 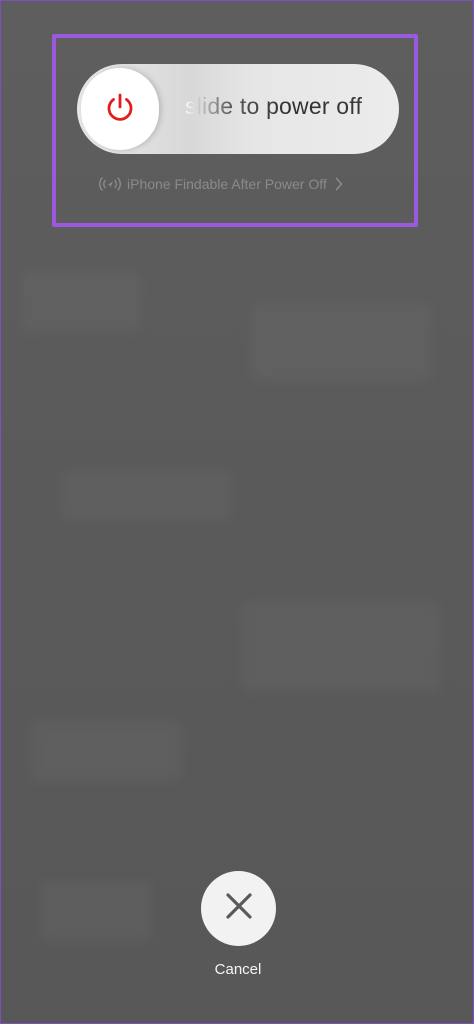 I want to click on findable-label: iPhone Findable After Power Off, so click(x=227, y=184).